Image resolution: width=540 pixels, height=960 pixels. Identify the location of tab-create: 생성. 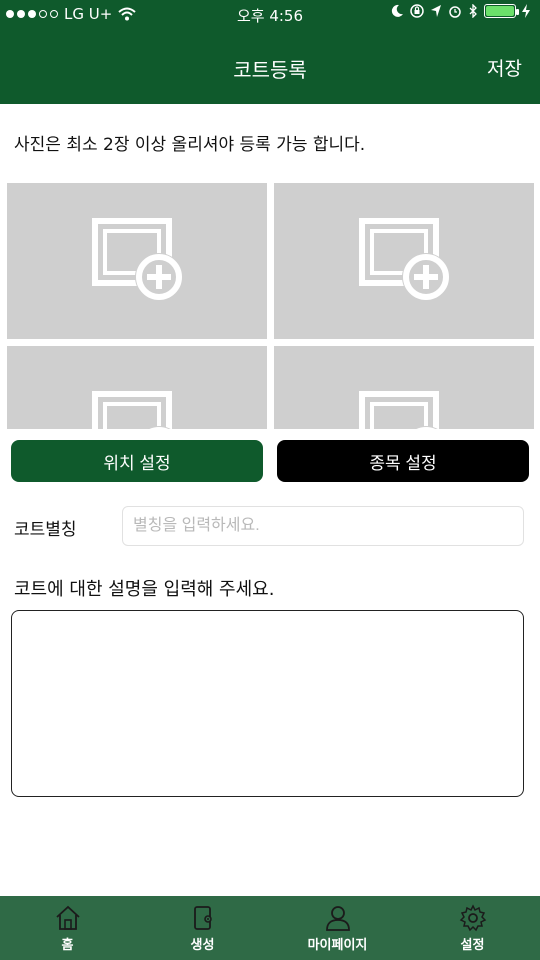
(202, 928).